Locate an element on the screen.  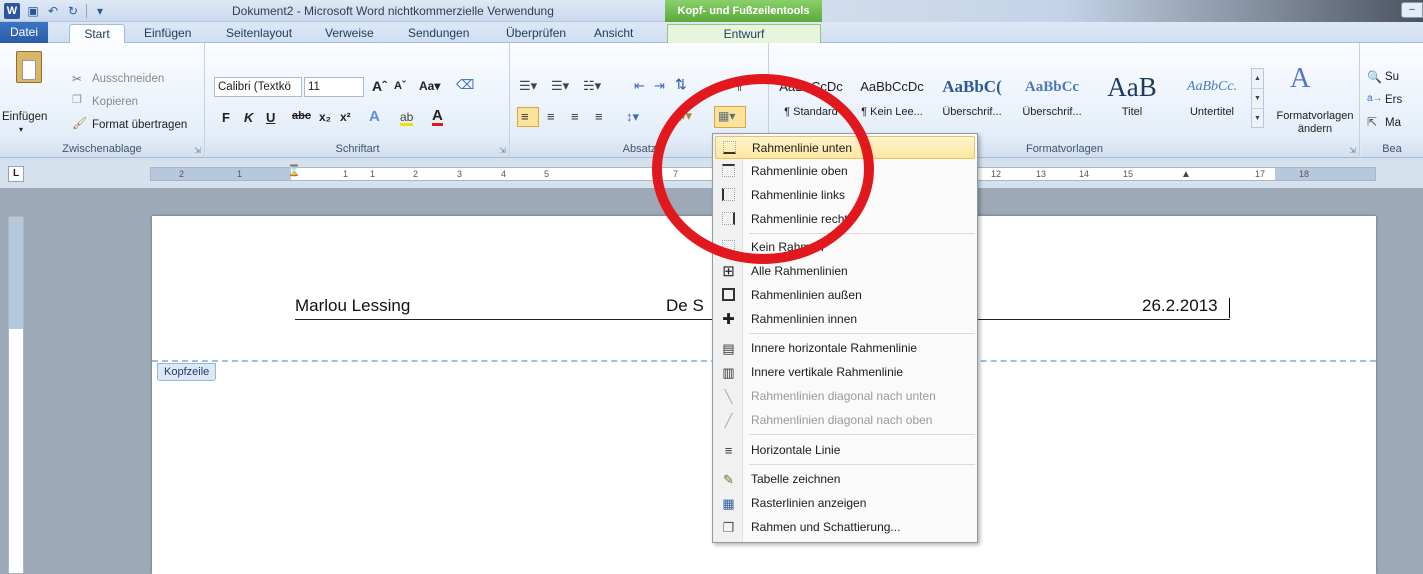
ruler-left-margin is located at coordinates (221, 174).